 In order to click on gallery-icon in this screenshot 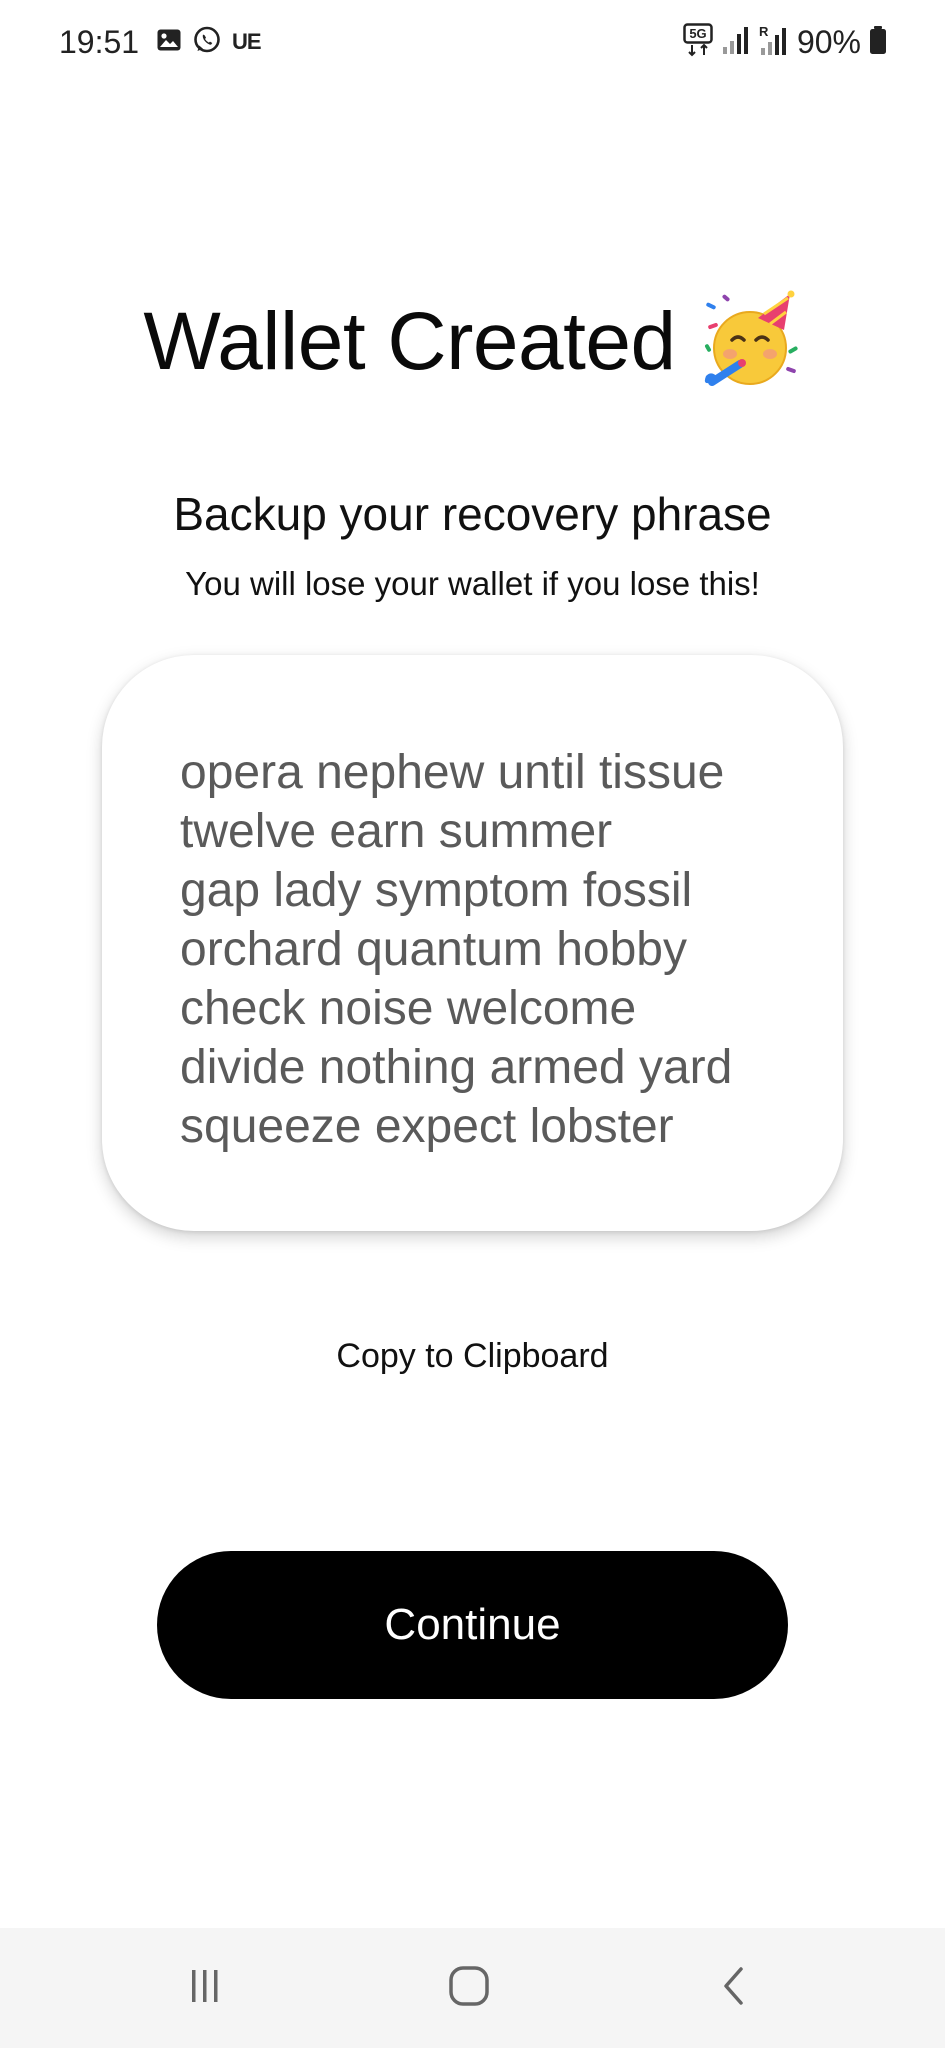, I will do `click(169, 42)`.